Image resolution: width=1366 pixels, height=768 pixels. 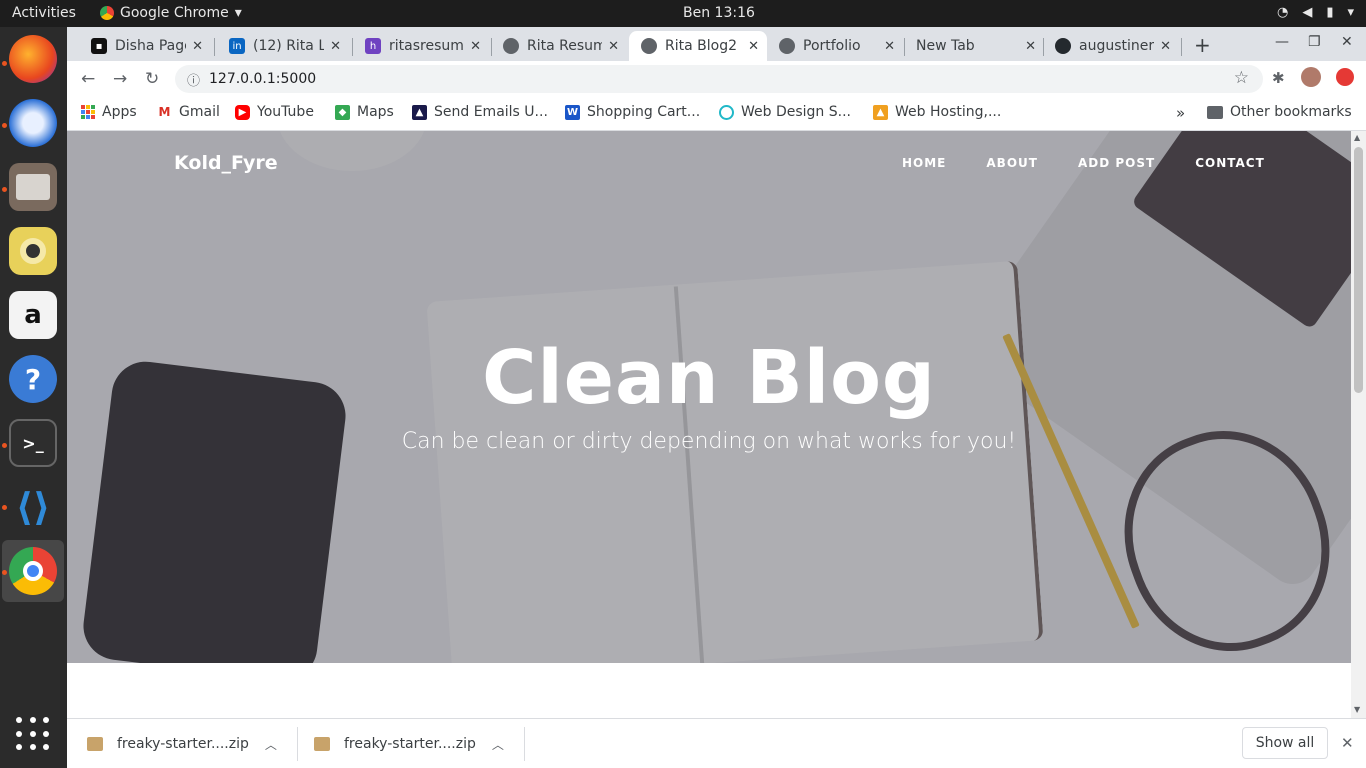 I want to click on running-indicator, so click(x=4, y=572).